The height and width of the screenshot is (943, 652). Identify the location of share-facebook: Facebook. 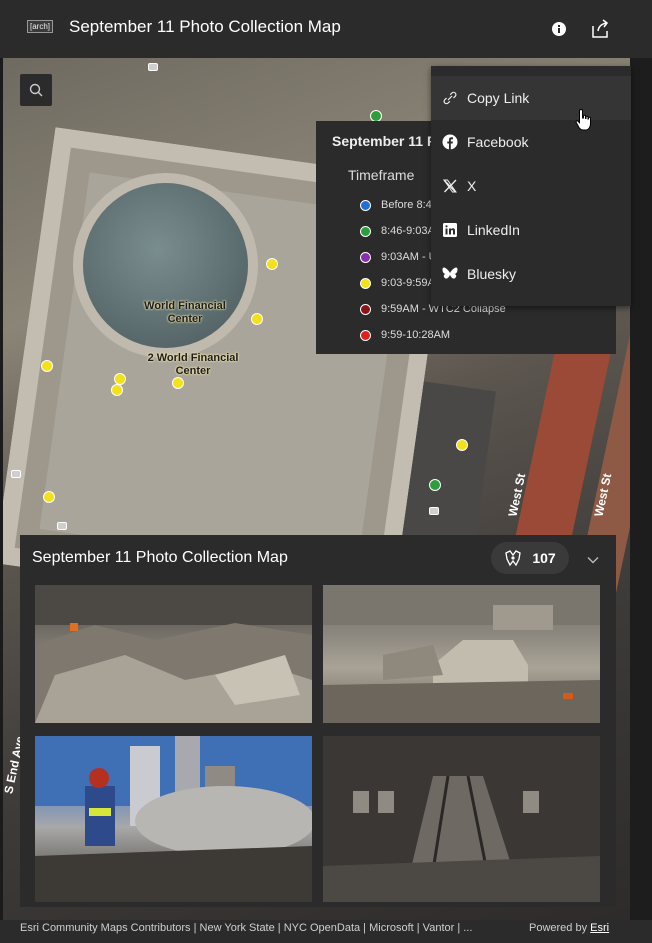
(531, 142).